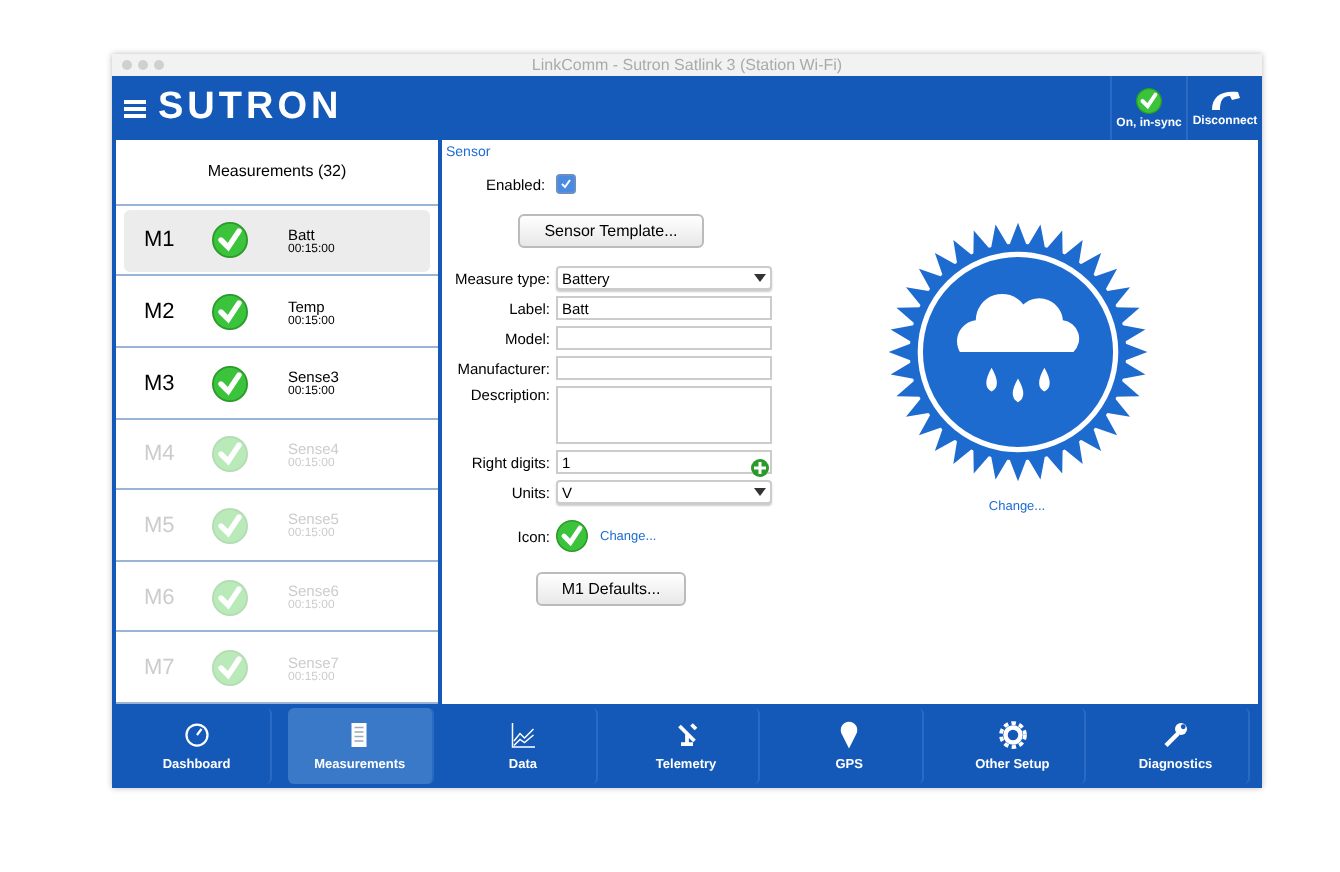 This screenshot has height=872, width=1340. Describe the element at coordinates (522, 735) in the screenshot. I see `line-chart-icon` at that location.